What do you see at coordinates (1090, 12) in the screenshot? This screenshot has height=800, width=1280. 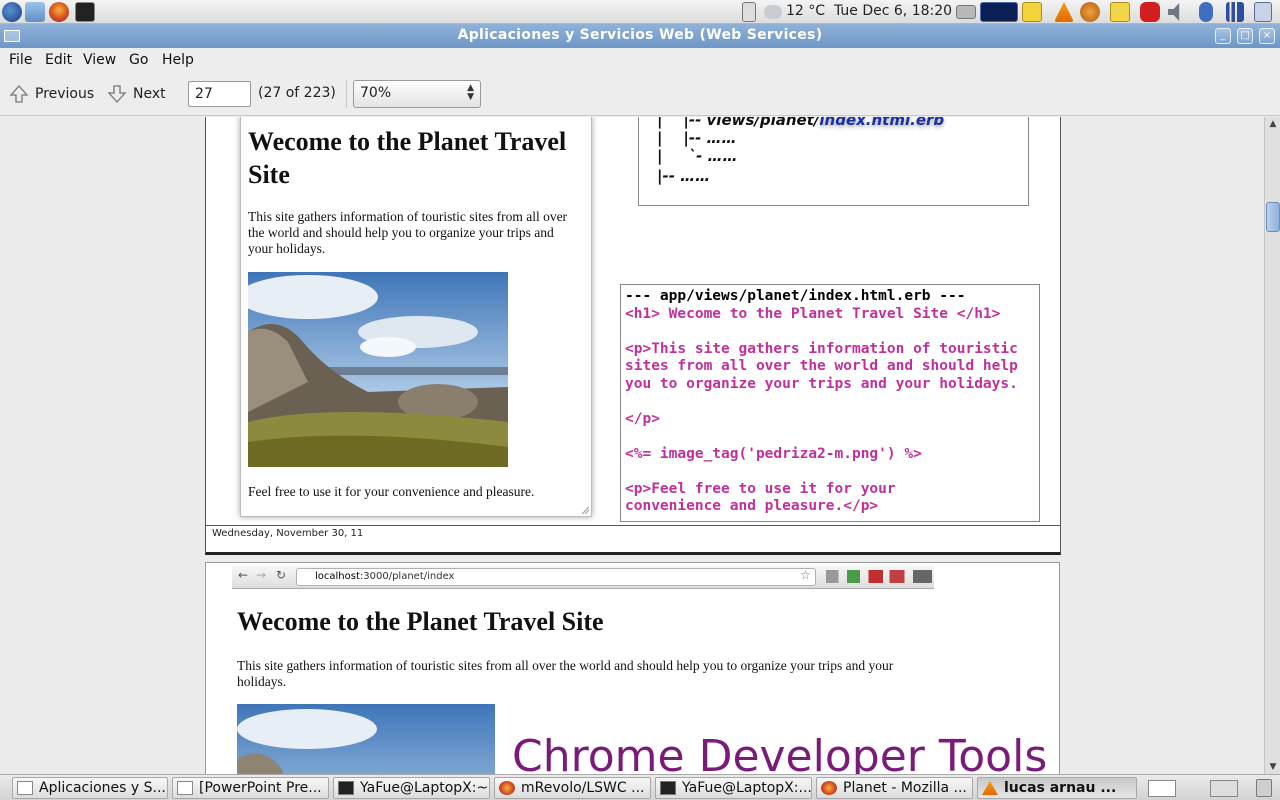 I see `app-indicator-icon` at bounding box center [1090, 12].